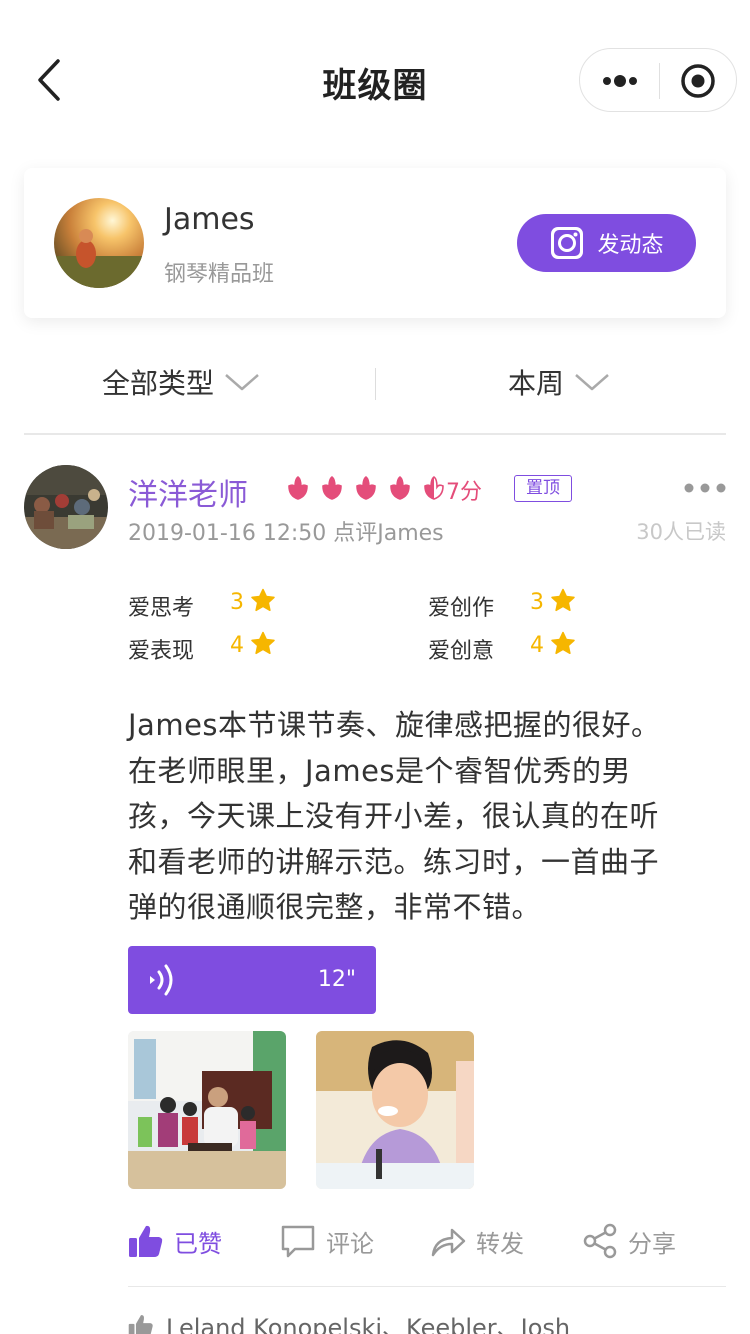 This screenshot has width=750, height=1334. I want to click on camera-icon, so click(567, 243).